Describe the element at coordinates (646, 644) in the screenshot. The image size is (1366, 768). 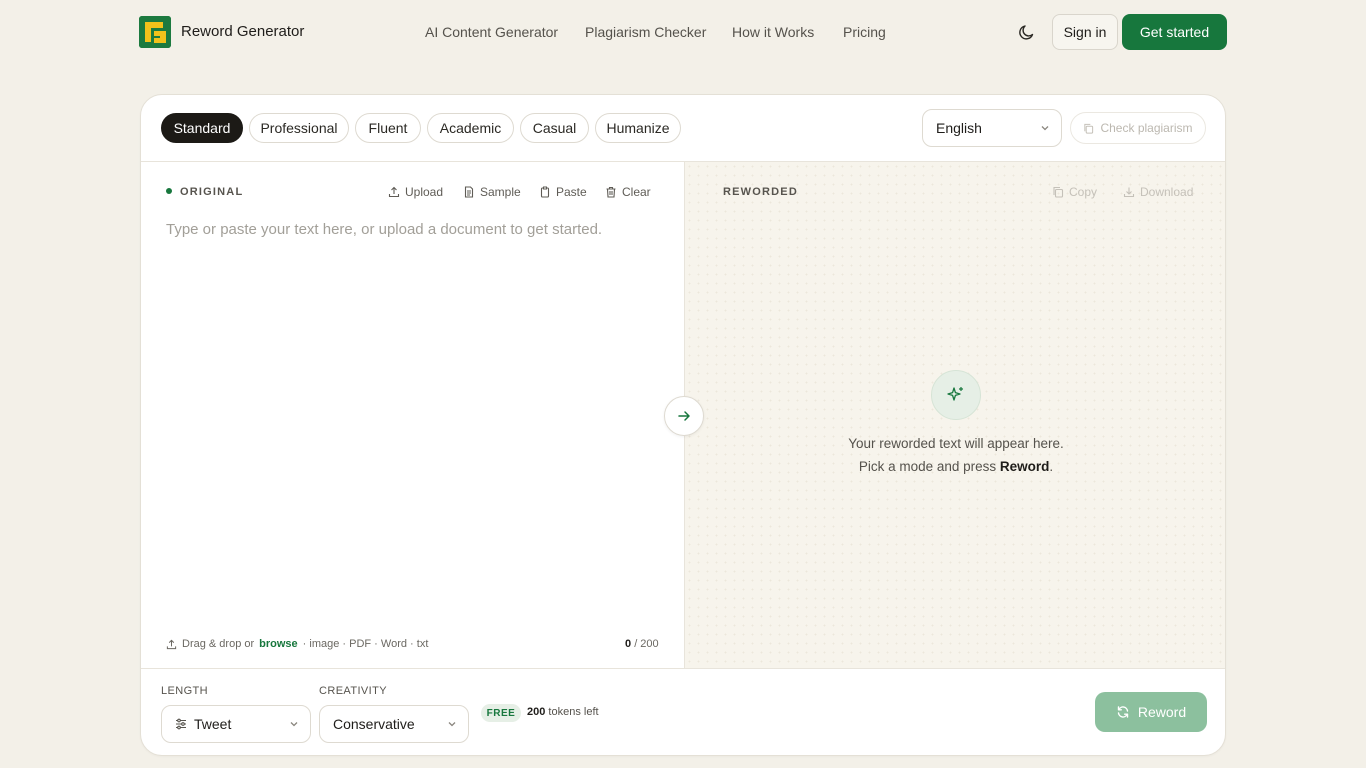
I see `char-limit: / 200` at that location.